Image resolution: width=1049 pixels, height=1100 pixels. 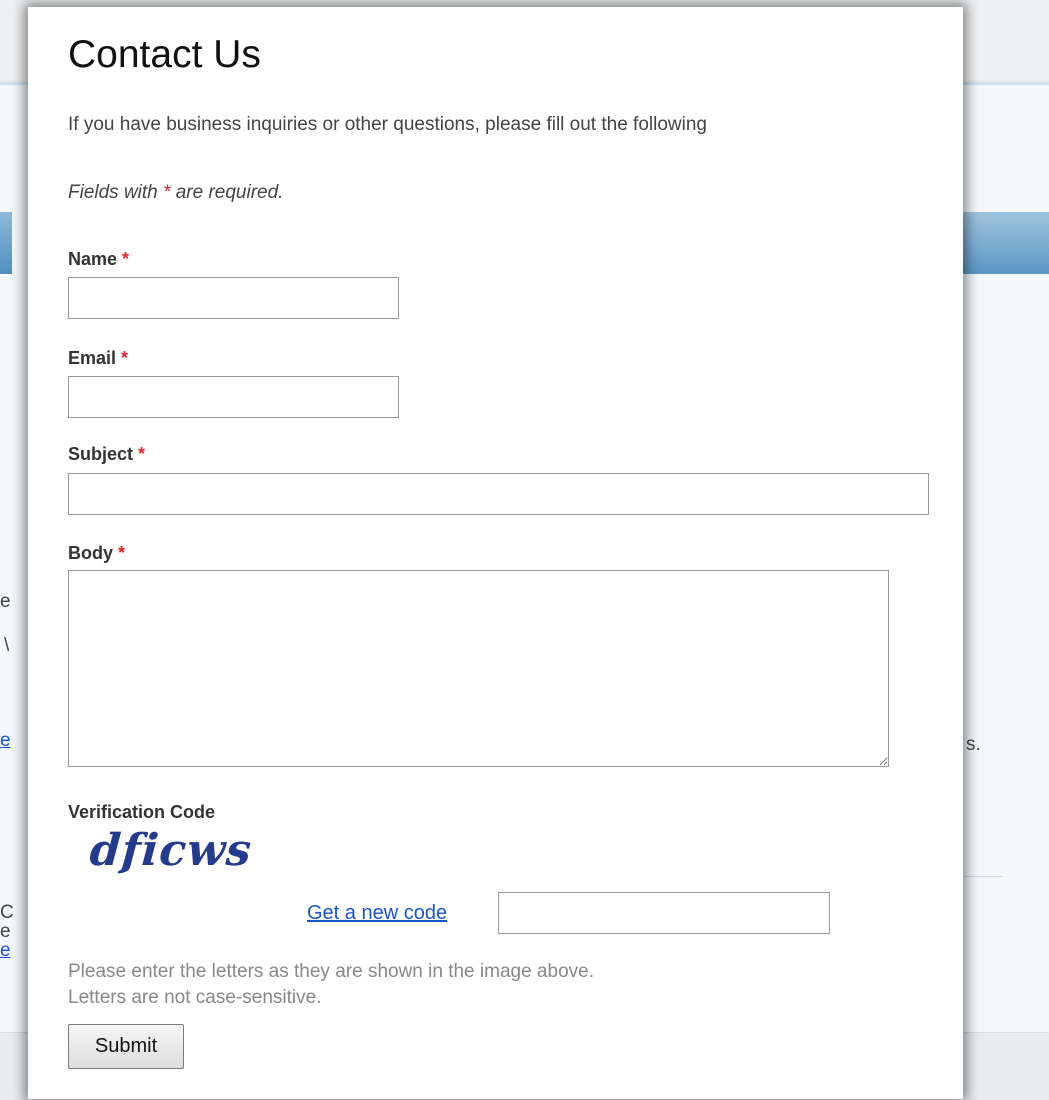 What do you see at coordinates (233, 397) in the screenshot?
I see `email-field` at bounding box center [233, 397].